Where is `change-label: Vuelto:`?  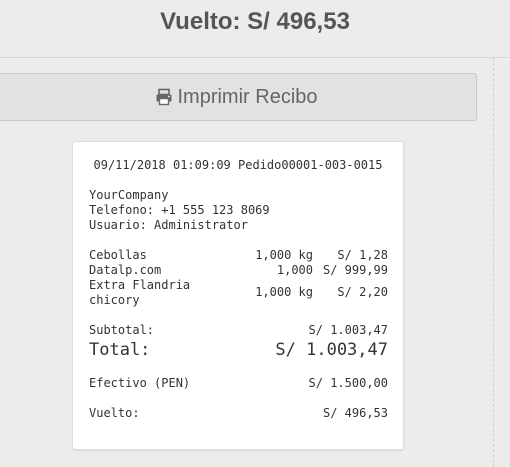 change-label: Vuelto: is located at coordinates (114, 413).